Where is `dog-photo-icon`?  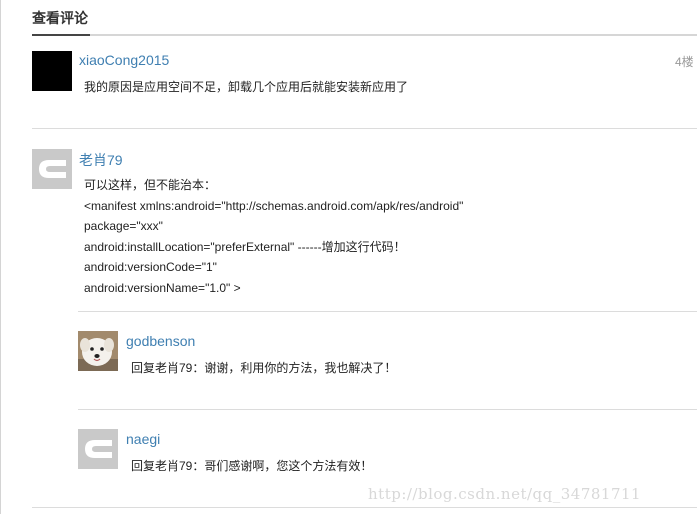
dog-photo-icon is located at coordinates (98, 351).